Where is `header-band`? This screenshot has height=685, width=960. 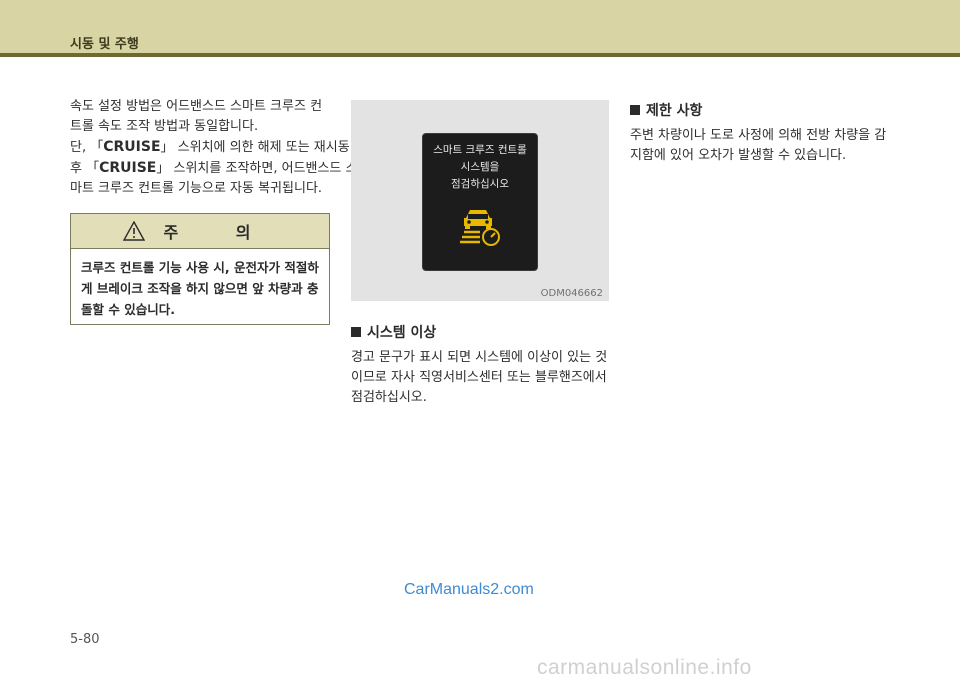 header-band is located at coordinates (480, 26).